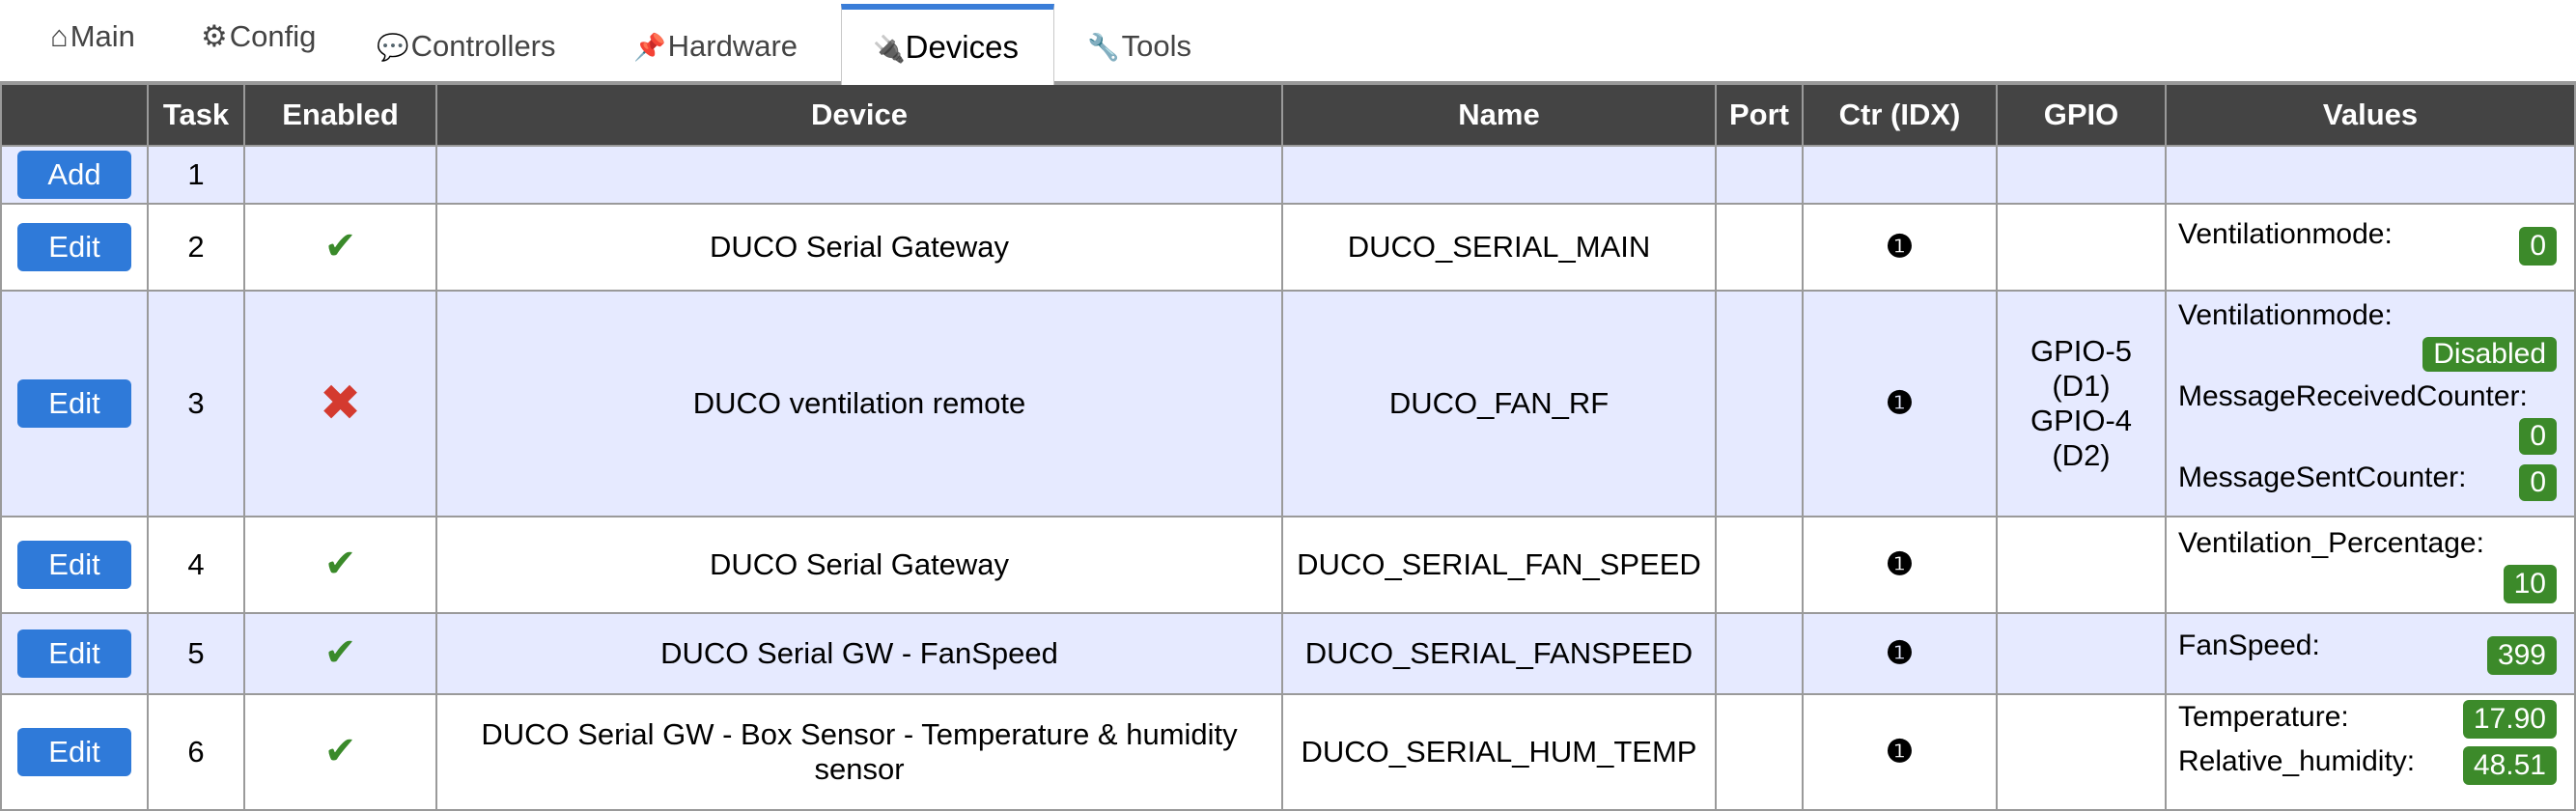  What do you see at coordinates (60, 36) in the screenshot?
I see `home-icon: ⌂` at bounding box center [60, 36].